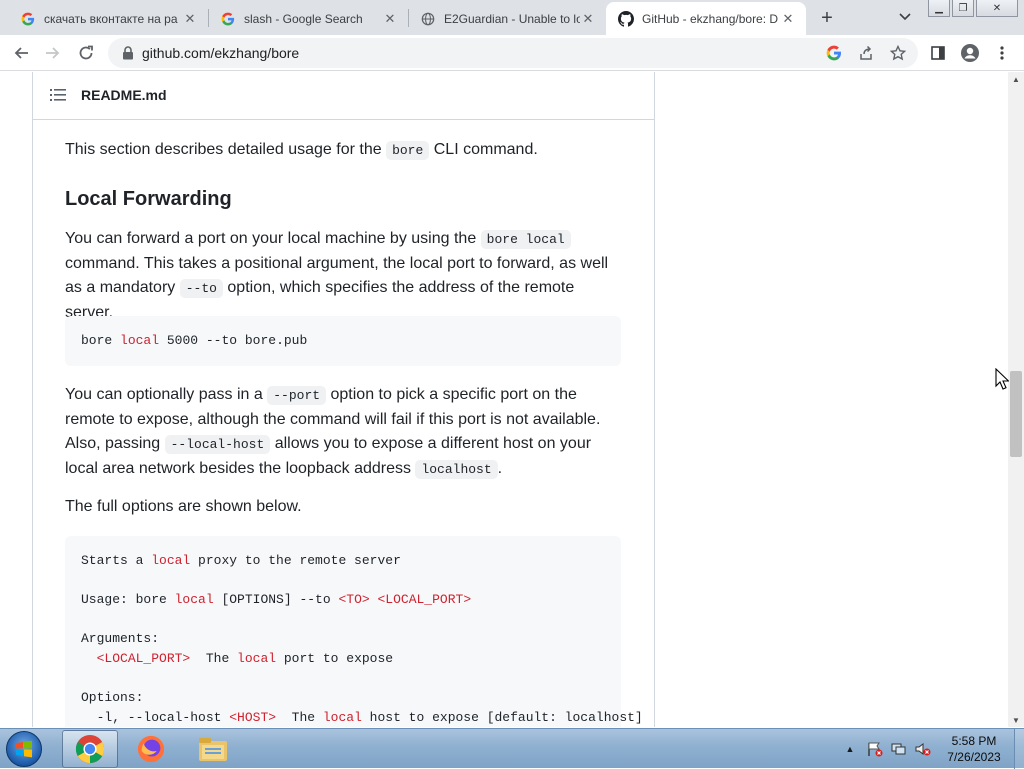 This screenshot has height=769, width=1024. Describe the element at coordinates (201, 288) in the screenshot. I see `inline-code: --to` at that location.